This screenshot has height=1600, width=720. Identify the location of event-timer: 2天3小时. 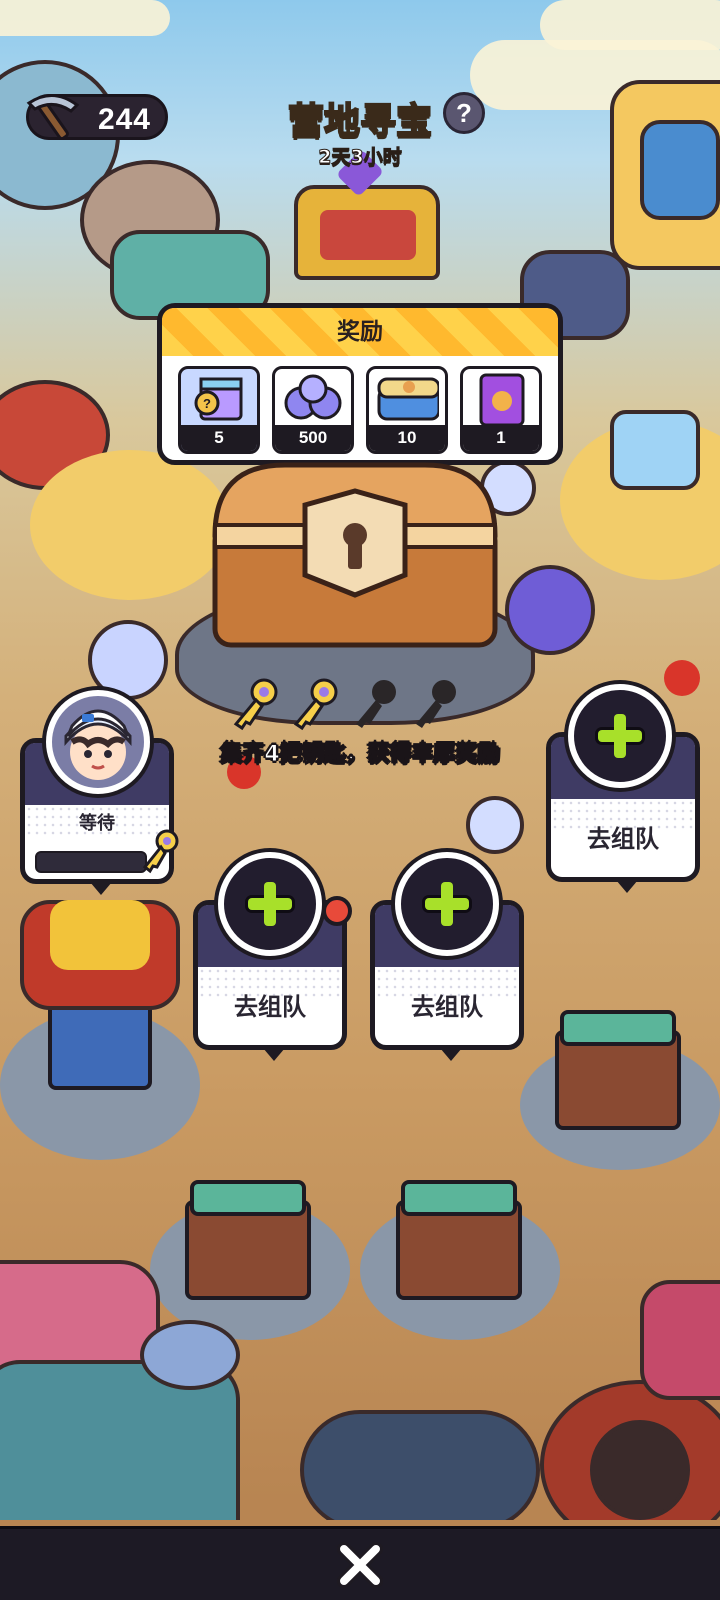
(360, 157).